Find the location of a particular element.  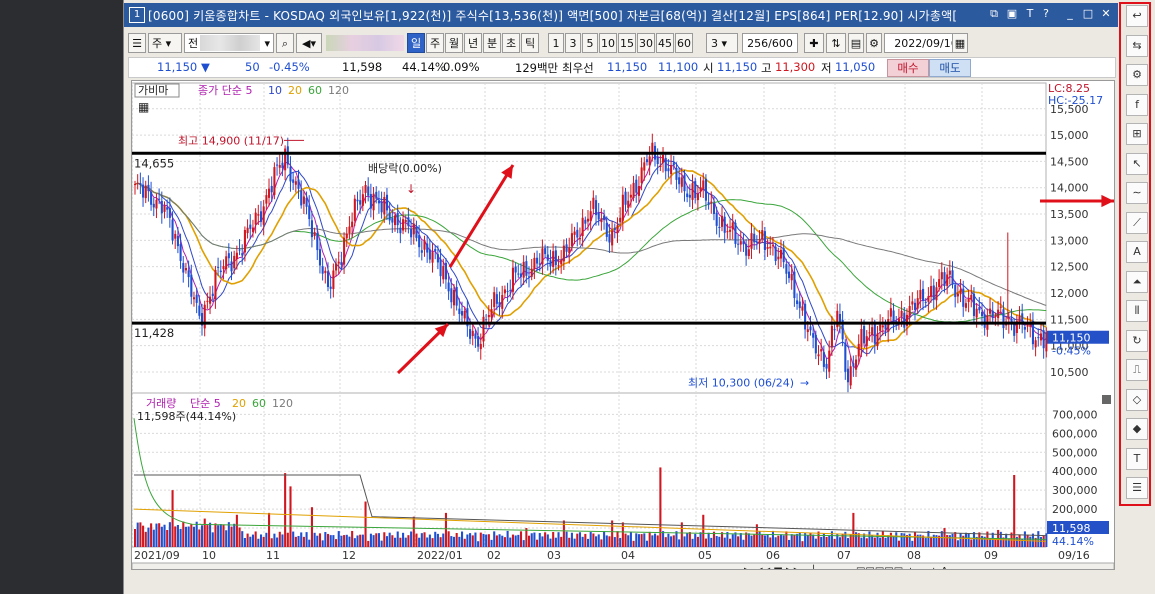

step-icon: ⎍ is located at coordinates (1137, 370).